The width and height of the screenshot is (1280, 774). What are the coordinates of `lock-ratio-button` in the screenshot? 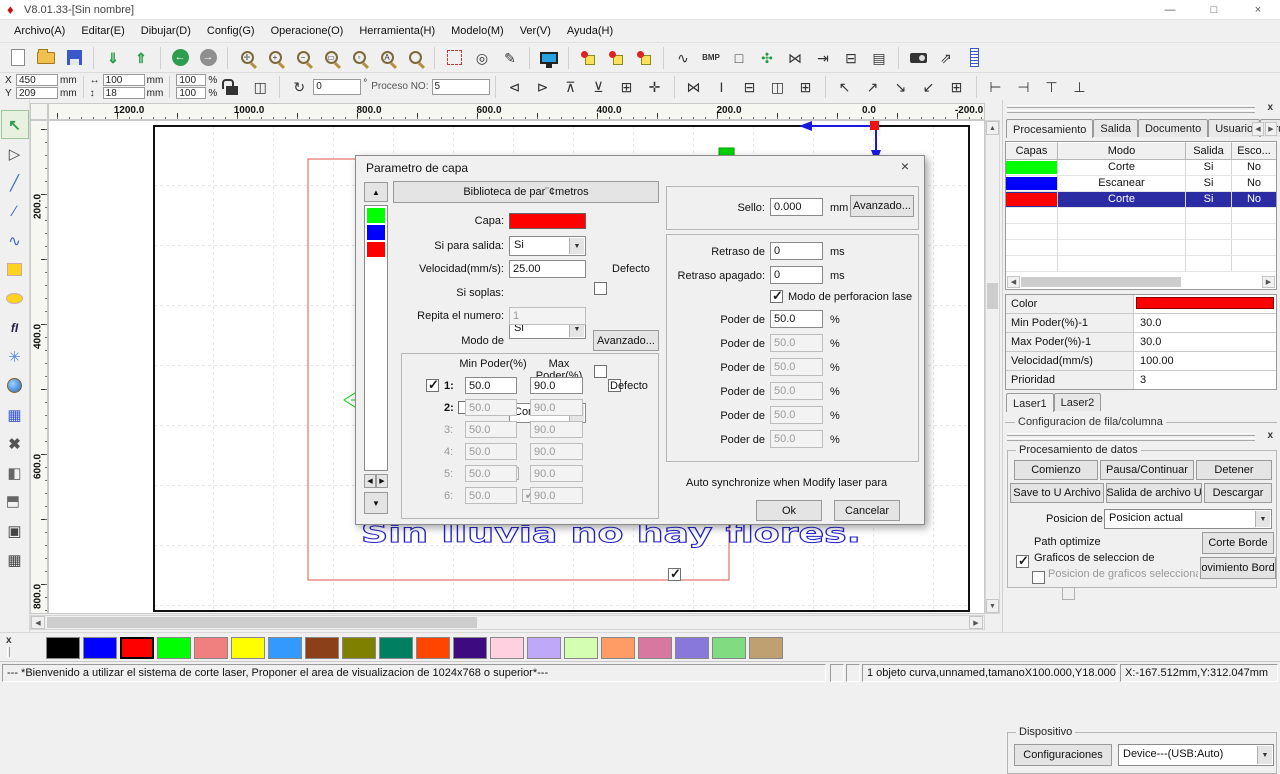 It's located at (232, 87).